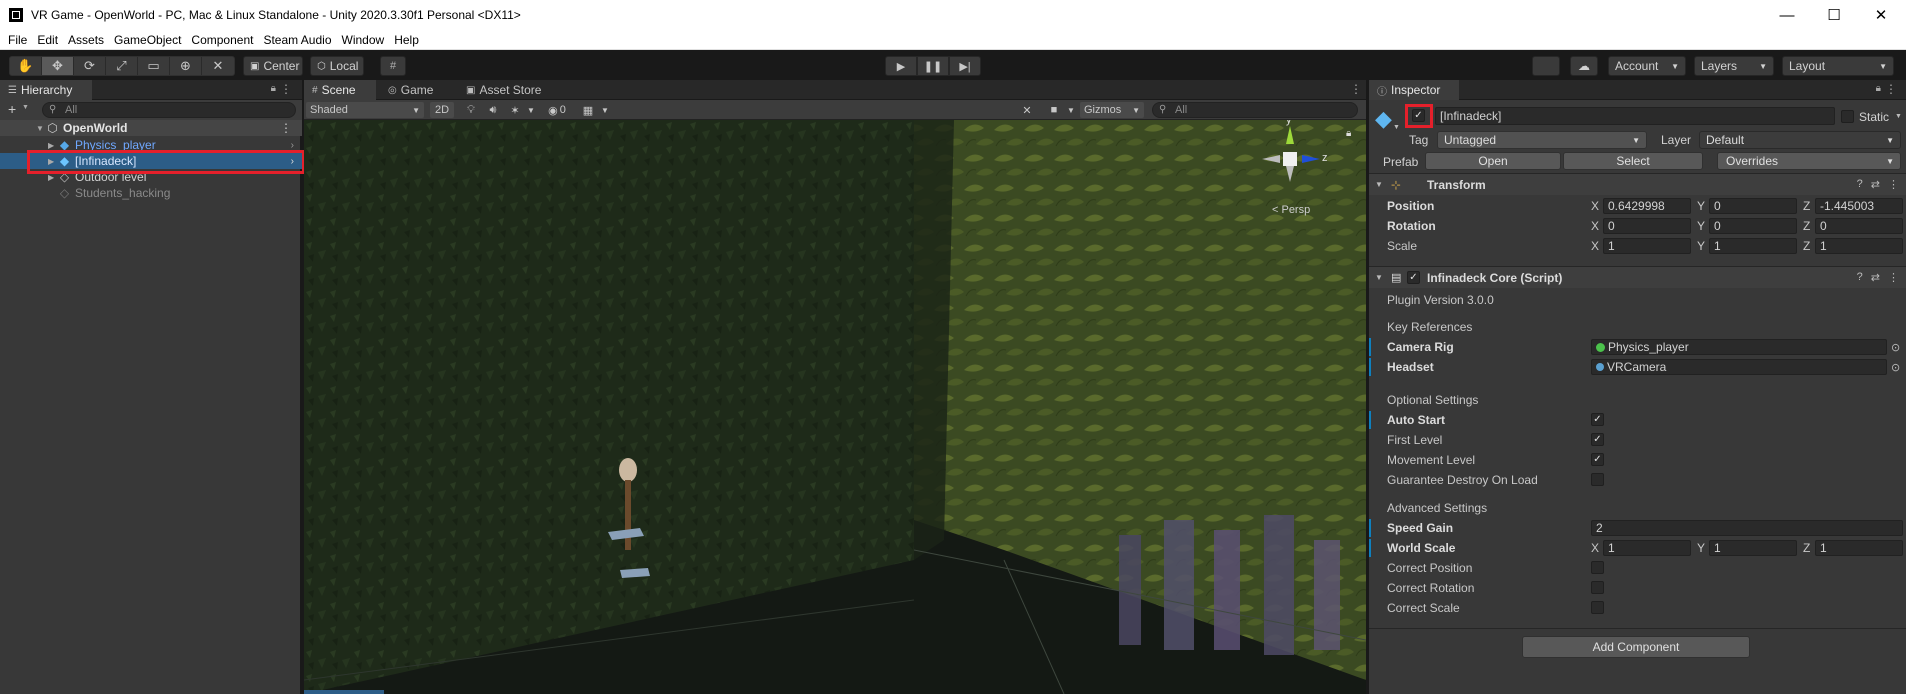 The height and width of the screenshot is (694, 1906). Describe the element at coordinates (286, 128) in the screenshot. I see `scene-menu-icon: ⋮` at that location.